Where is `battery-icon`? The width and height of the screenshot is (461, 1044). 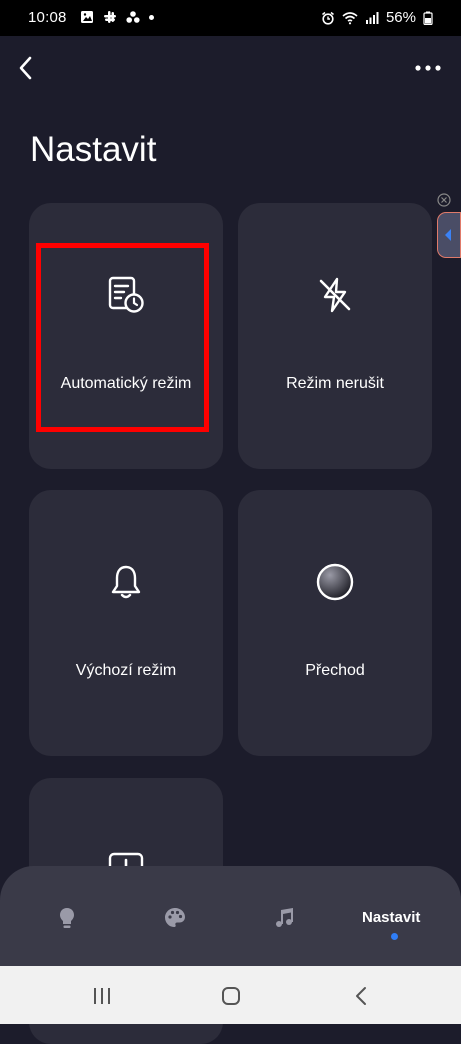
battery-icon is located at coordinates (428, 18).